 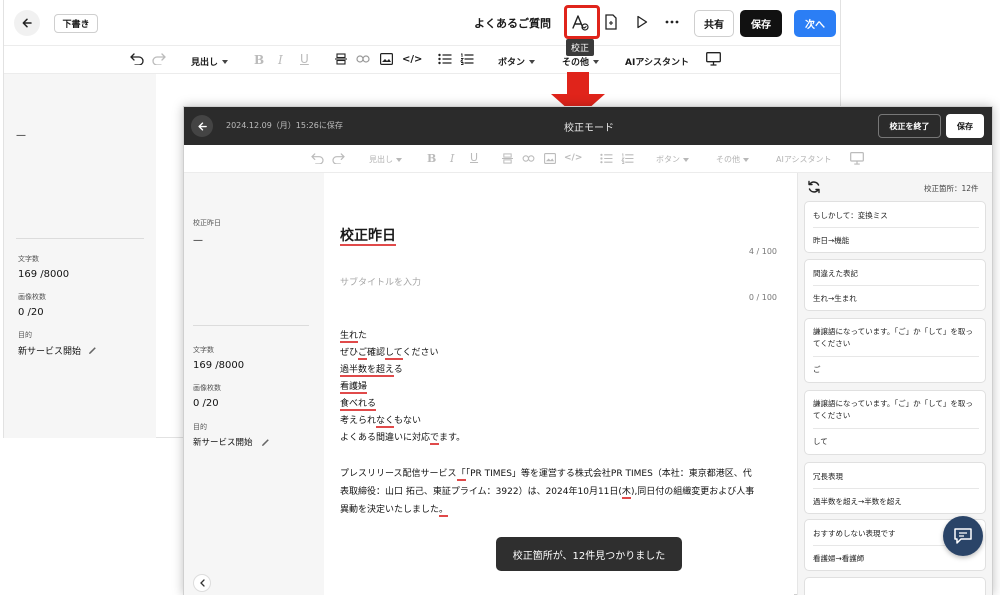 I want to click on end-proofread-button: 校正を終了, so click(x=909, y=126).